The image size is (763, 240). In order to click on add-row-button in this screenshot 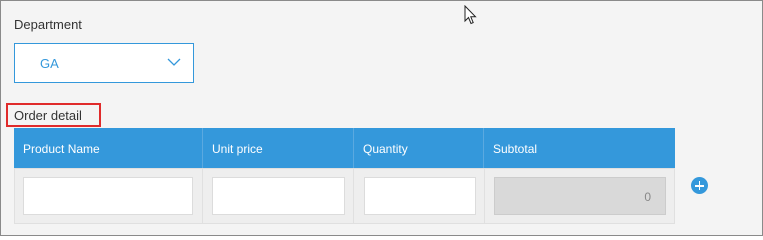, I will do `click(699, 185)`.